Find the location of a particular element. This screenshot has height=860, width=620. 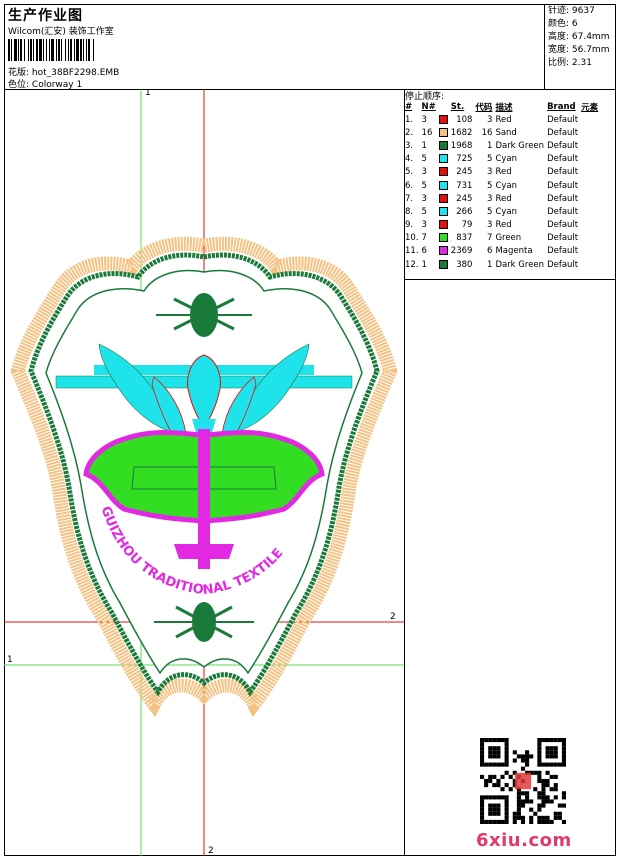

table-row: 8. 5 266 5 Cyan Default is located at coordinates (502, 211).